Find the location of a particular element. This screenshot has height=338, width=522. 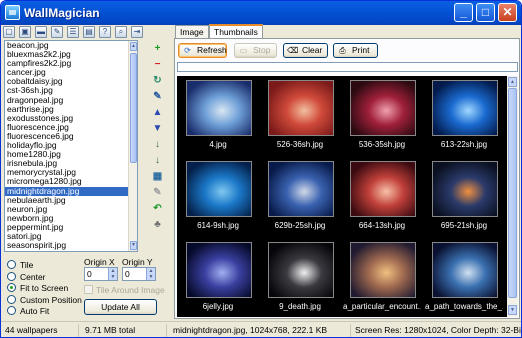

gallery-scroll-up: ▲ is located at coordinates (512, 82).